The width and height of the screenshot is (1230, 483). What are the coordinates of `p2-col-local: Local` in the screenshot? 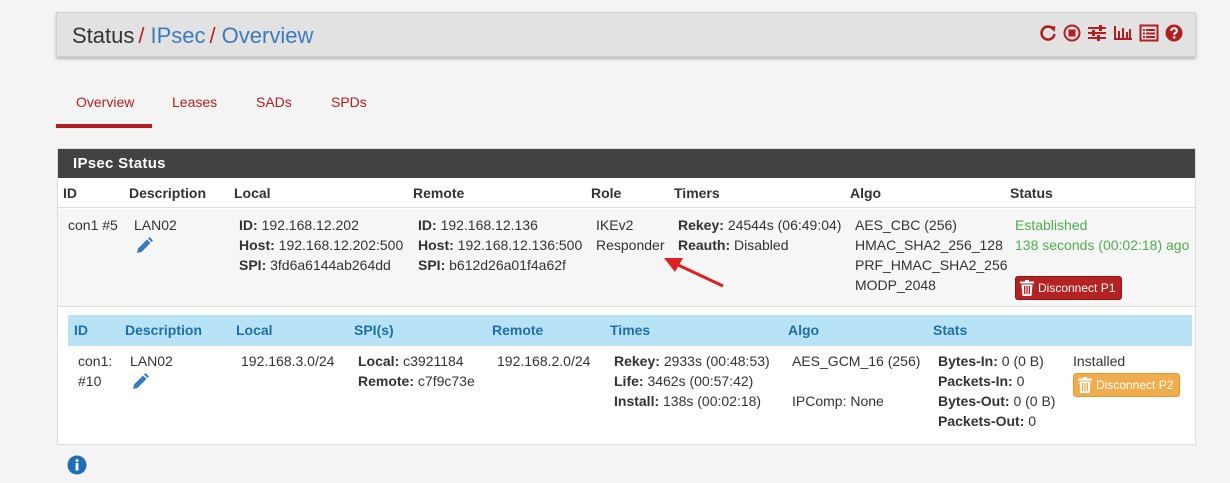 It's located at (254, 330).